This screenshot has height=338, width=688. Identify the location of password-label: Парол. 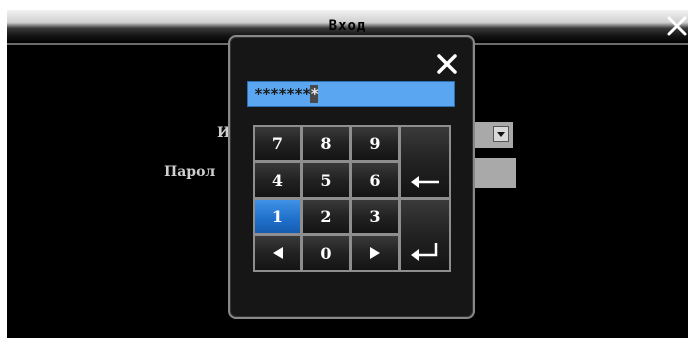
(190, 172).